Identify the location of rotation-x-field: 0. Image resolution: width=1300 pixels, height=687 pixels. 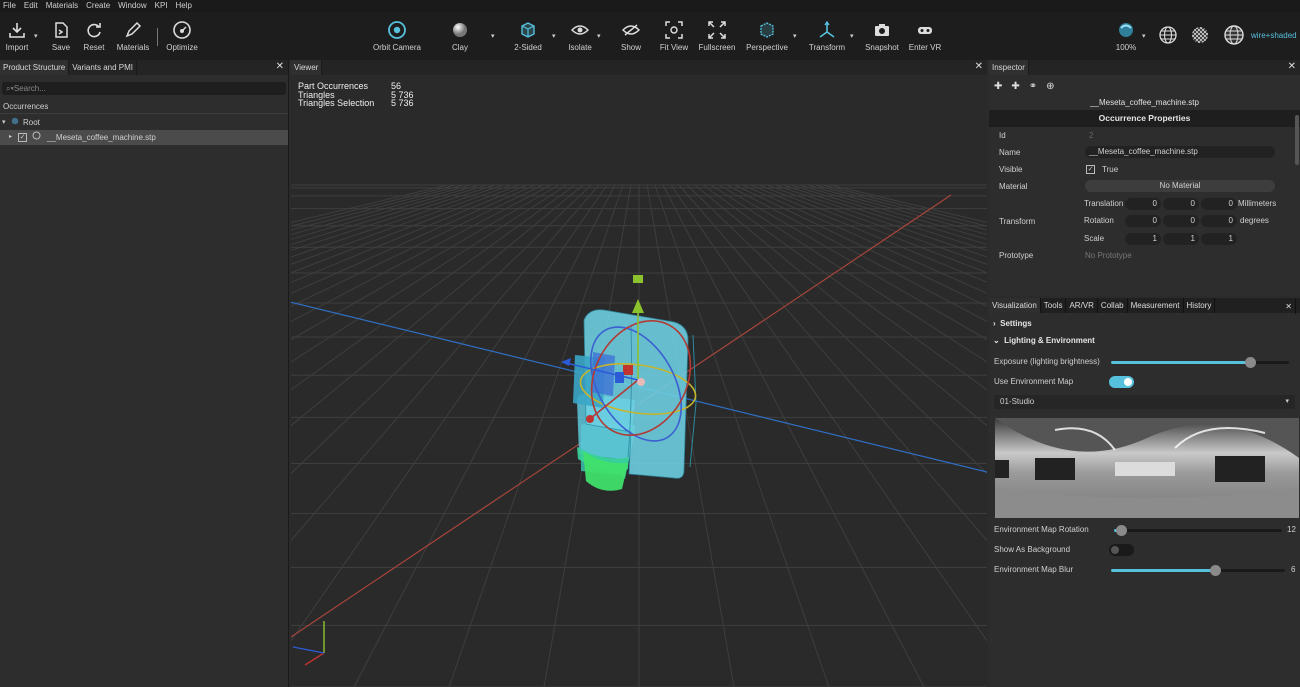
(1143, 221).